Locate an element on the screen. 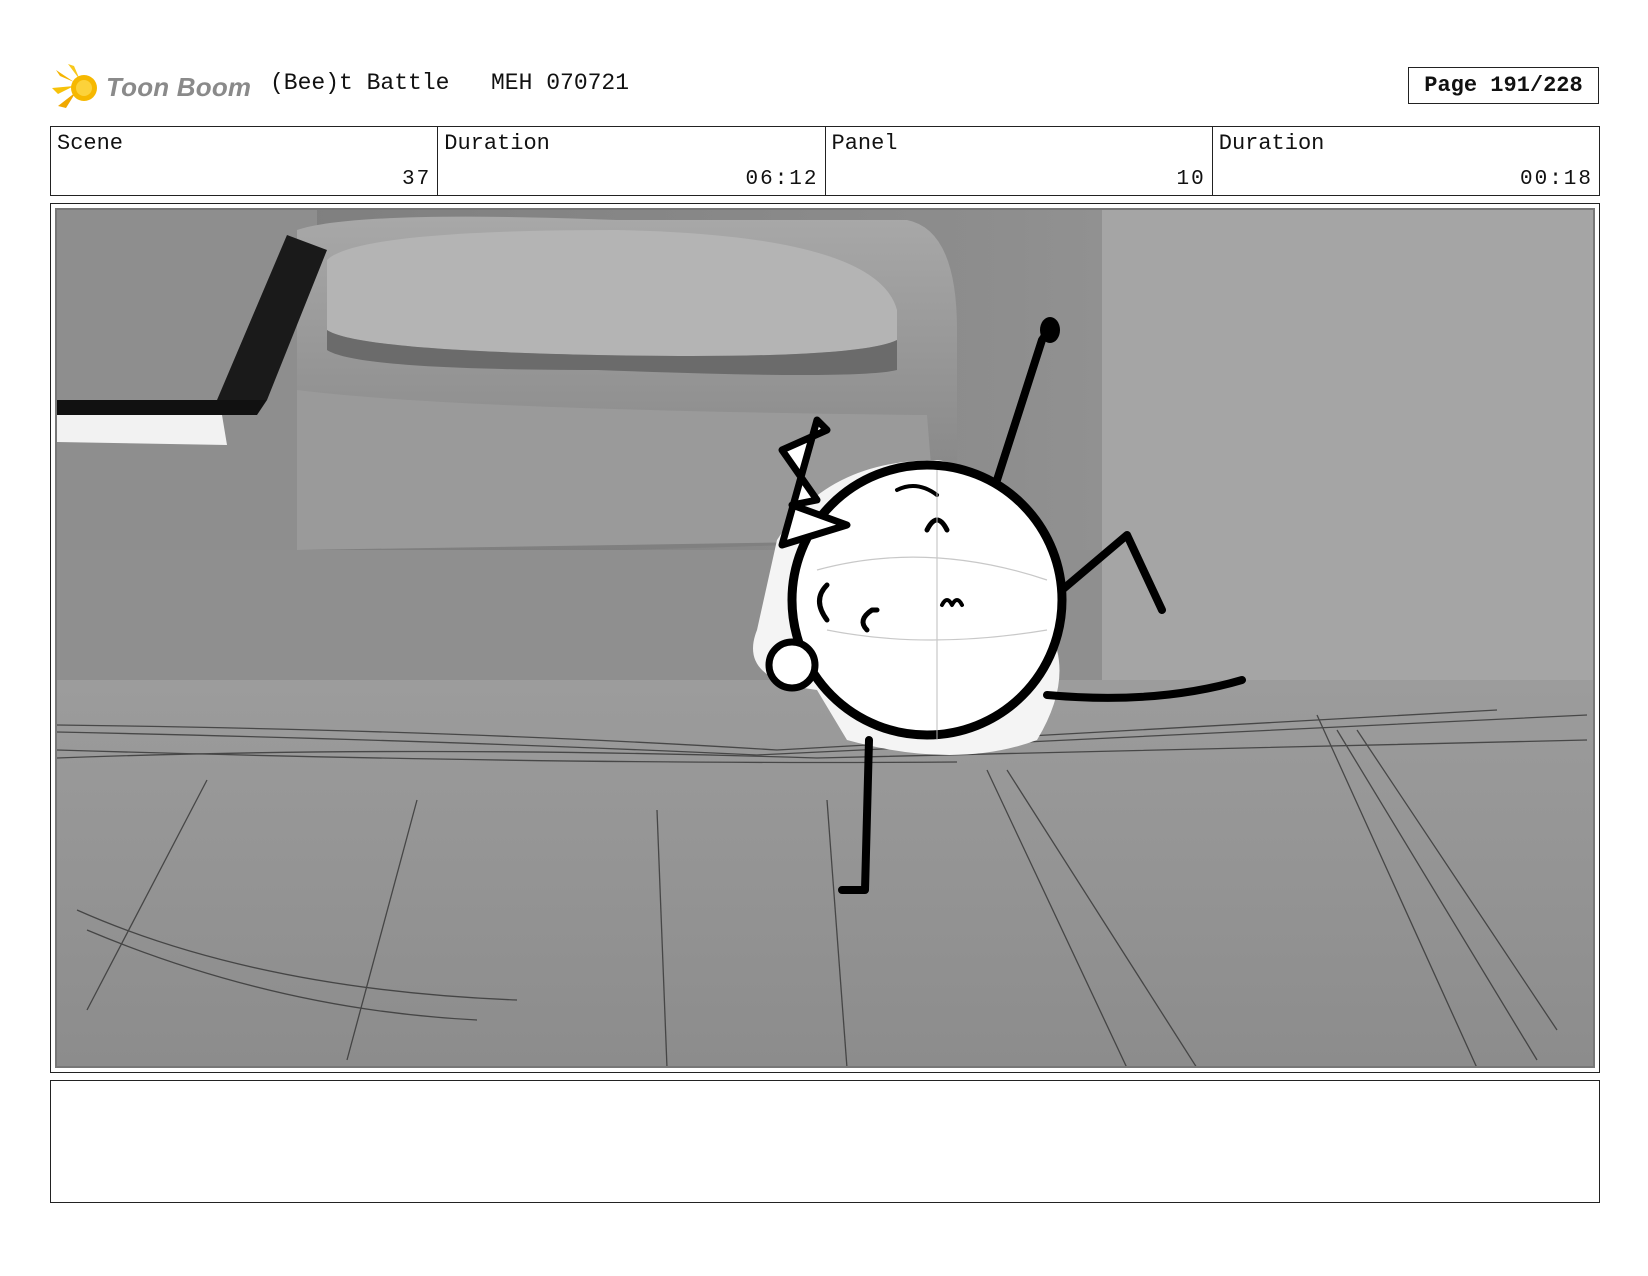 This screenshot has width=1648, height=1276. panel-duration-cell: Duration 00:18 is located at coordinates (1406, 161).